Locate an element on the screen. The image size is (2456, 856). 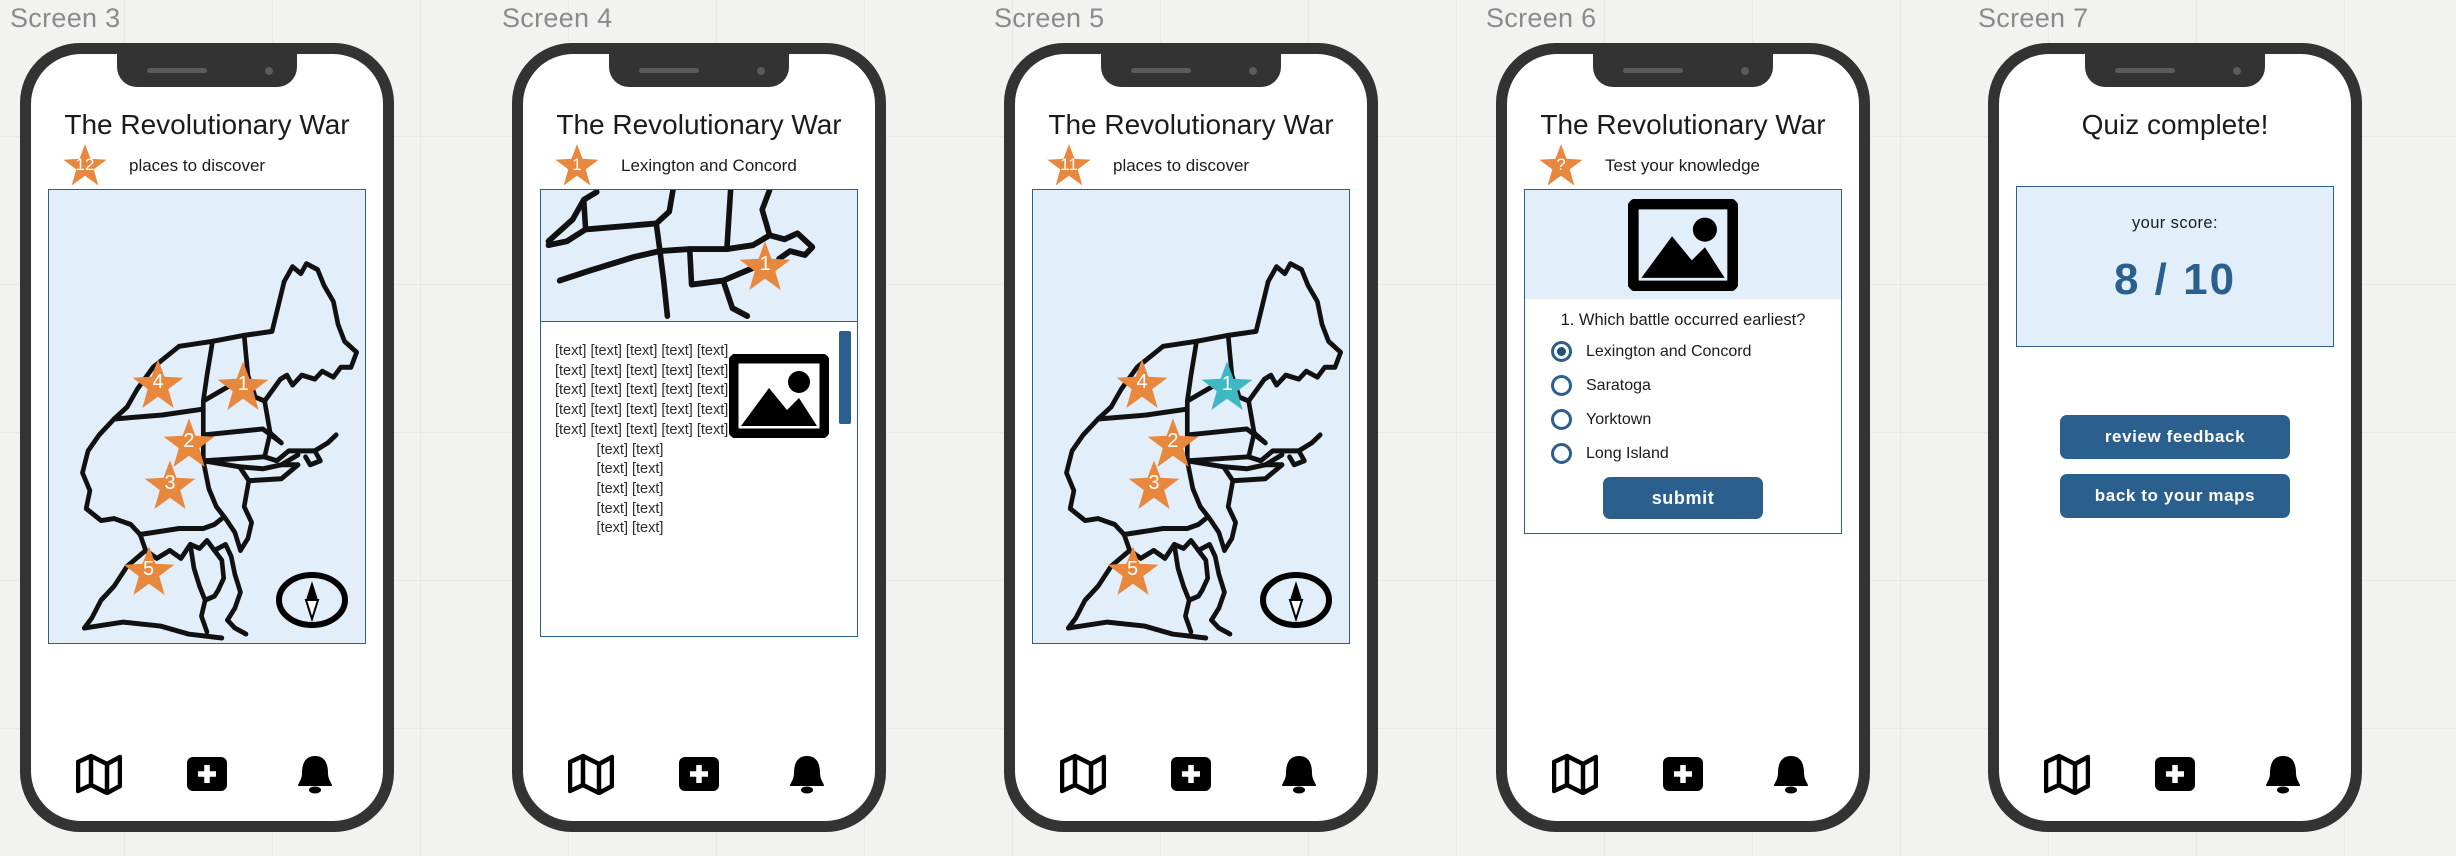
image-placeholder-icon is located at coordinates (1683, 245).